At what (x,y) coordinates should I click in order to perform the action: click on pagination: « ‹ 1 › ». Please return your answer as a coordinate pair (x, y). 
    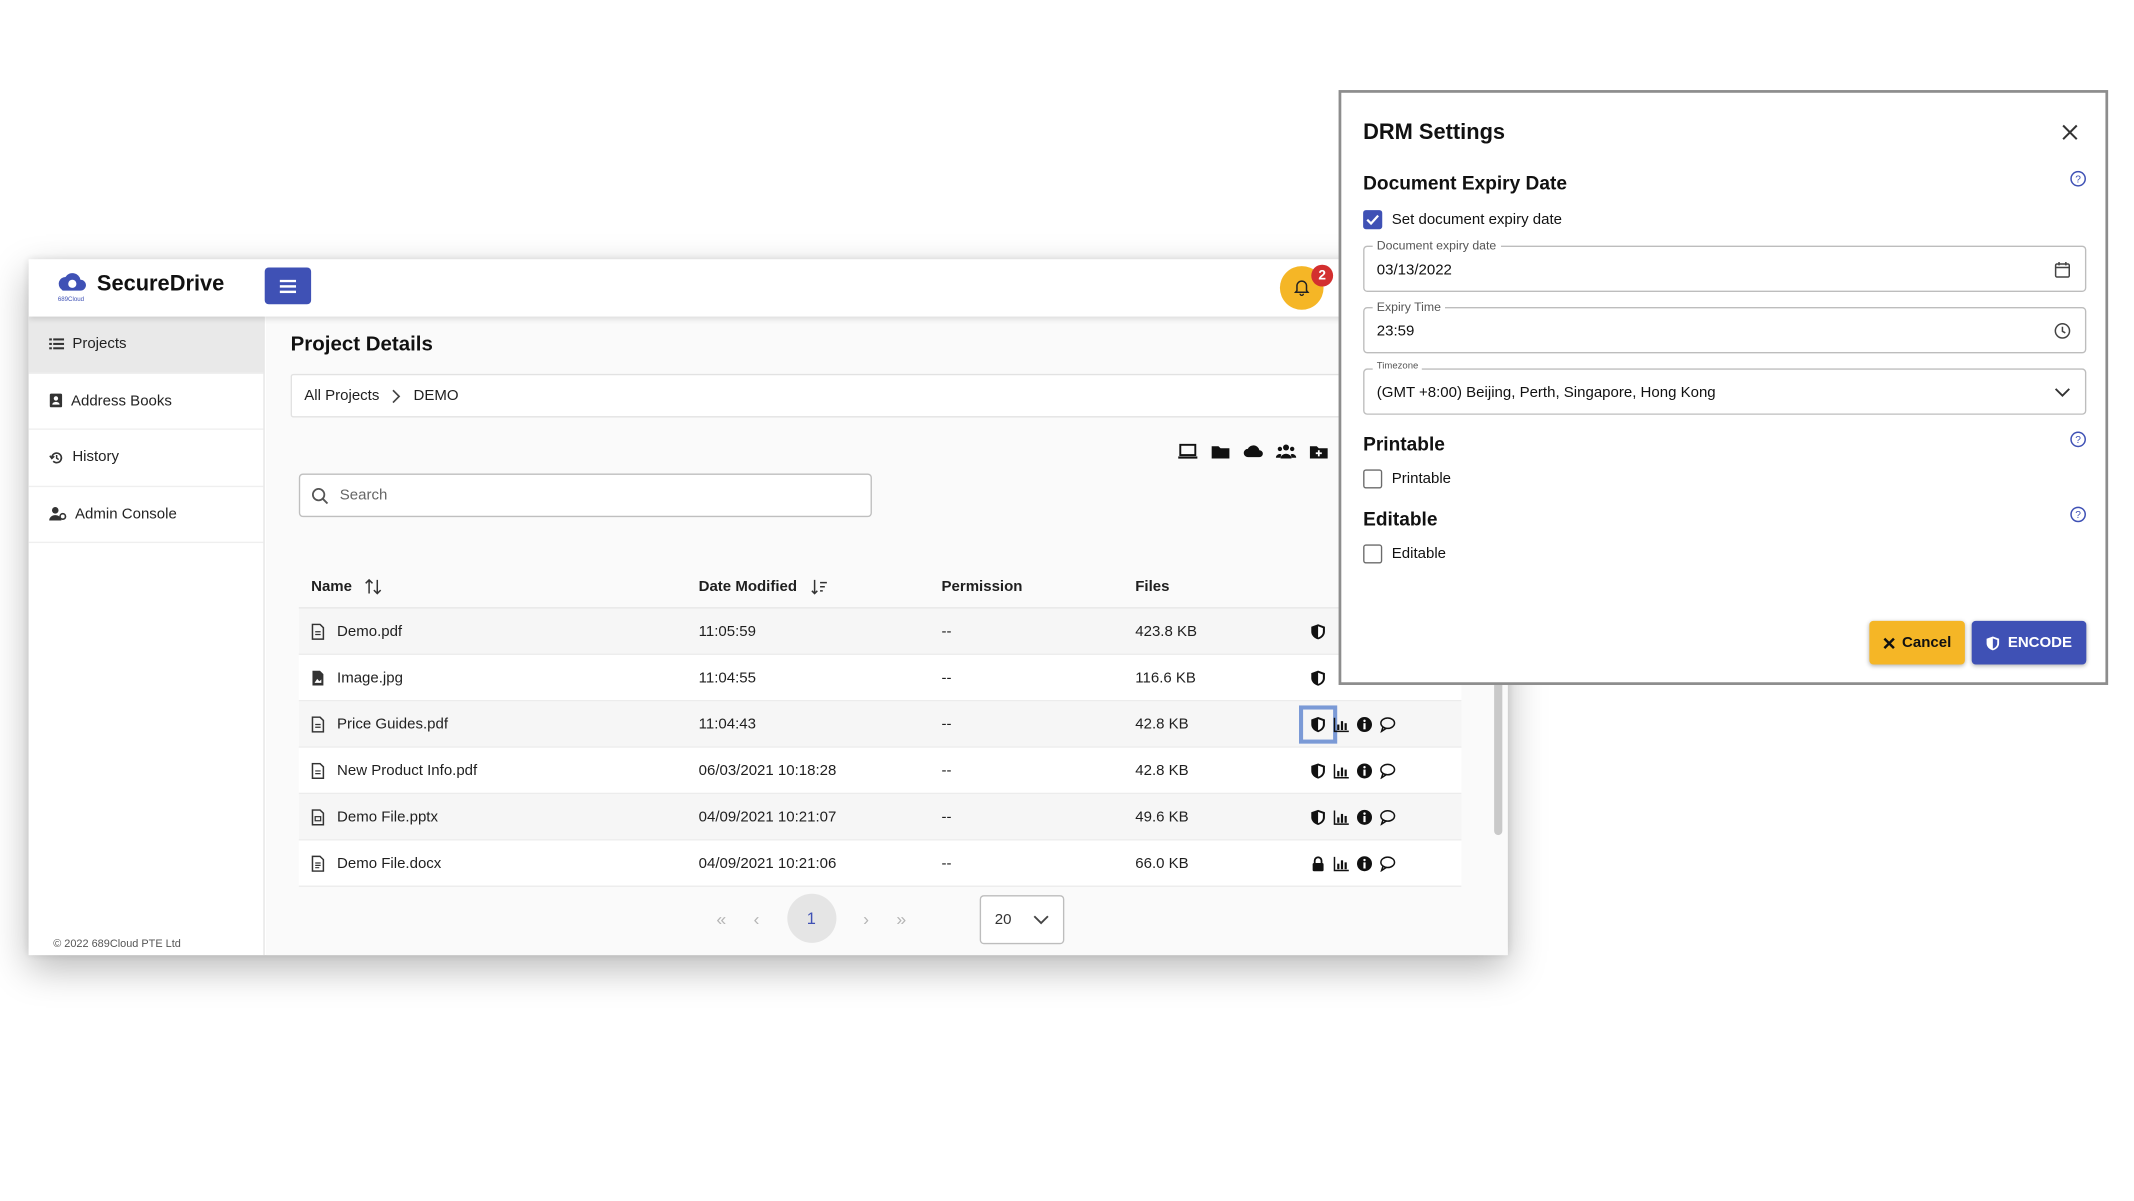
    Looking at the image, I should click on (811, 918).